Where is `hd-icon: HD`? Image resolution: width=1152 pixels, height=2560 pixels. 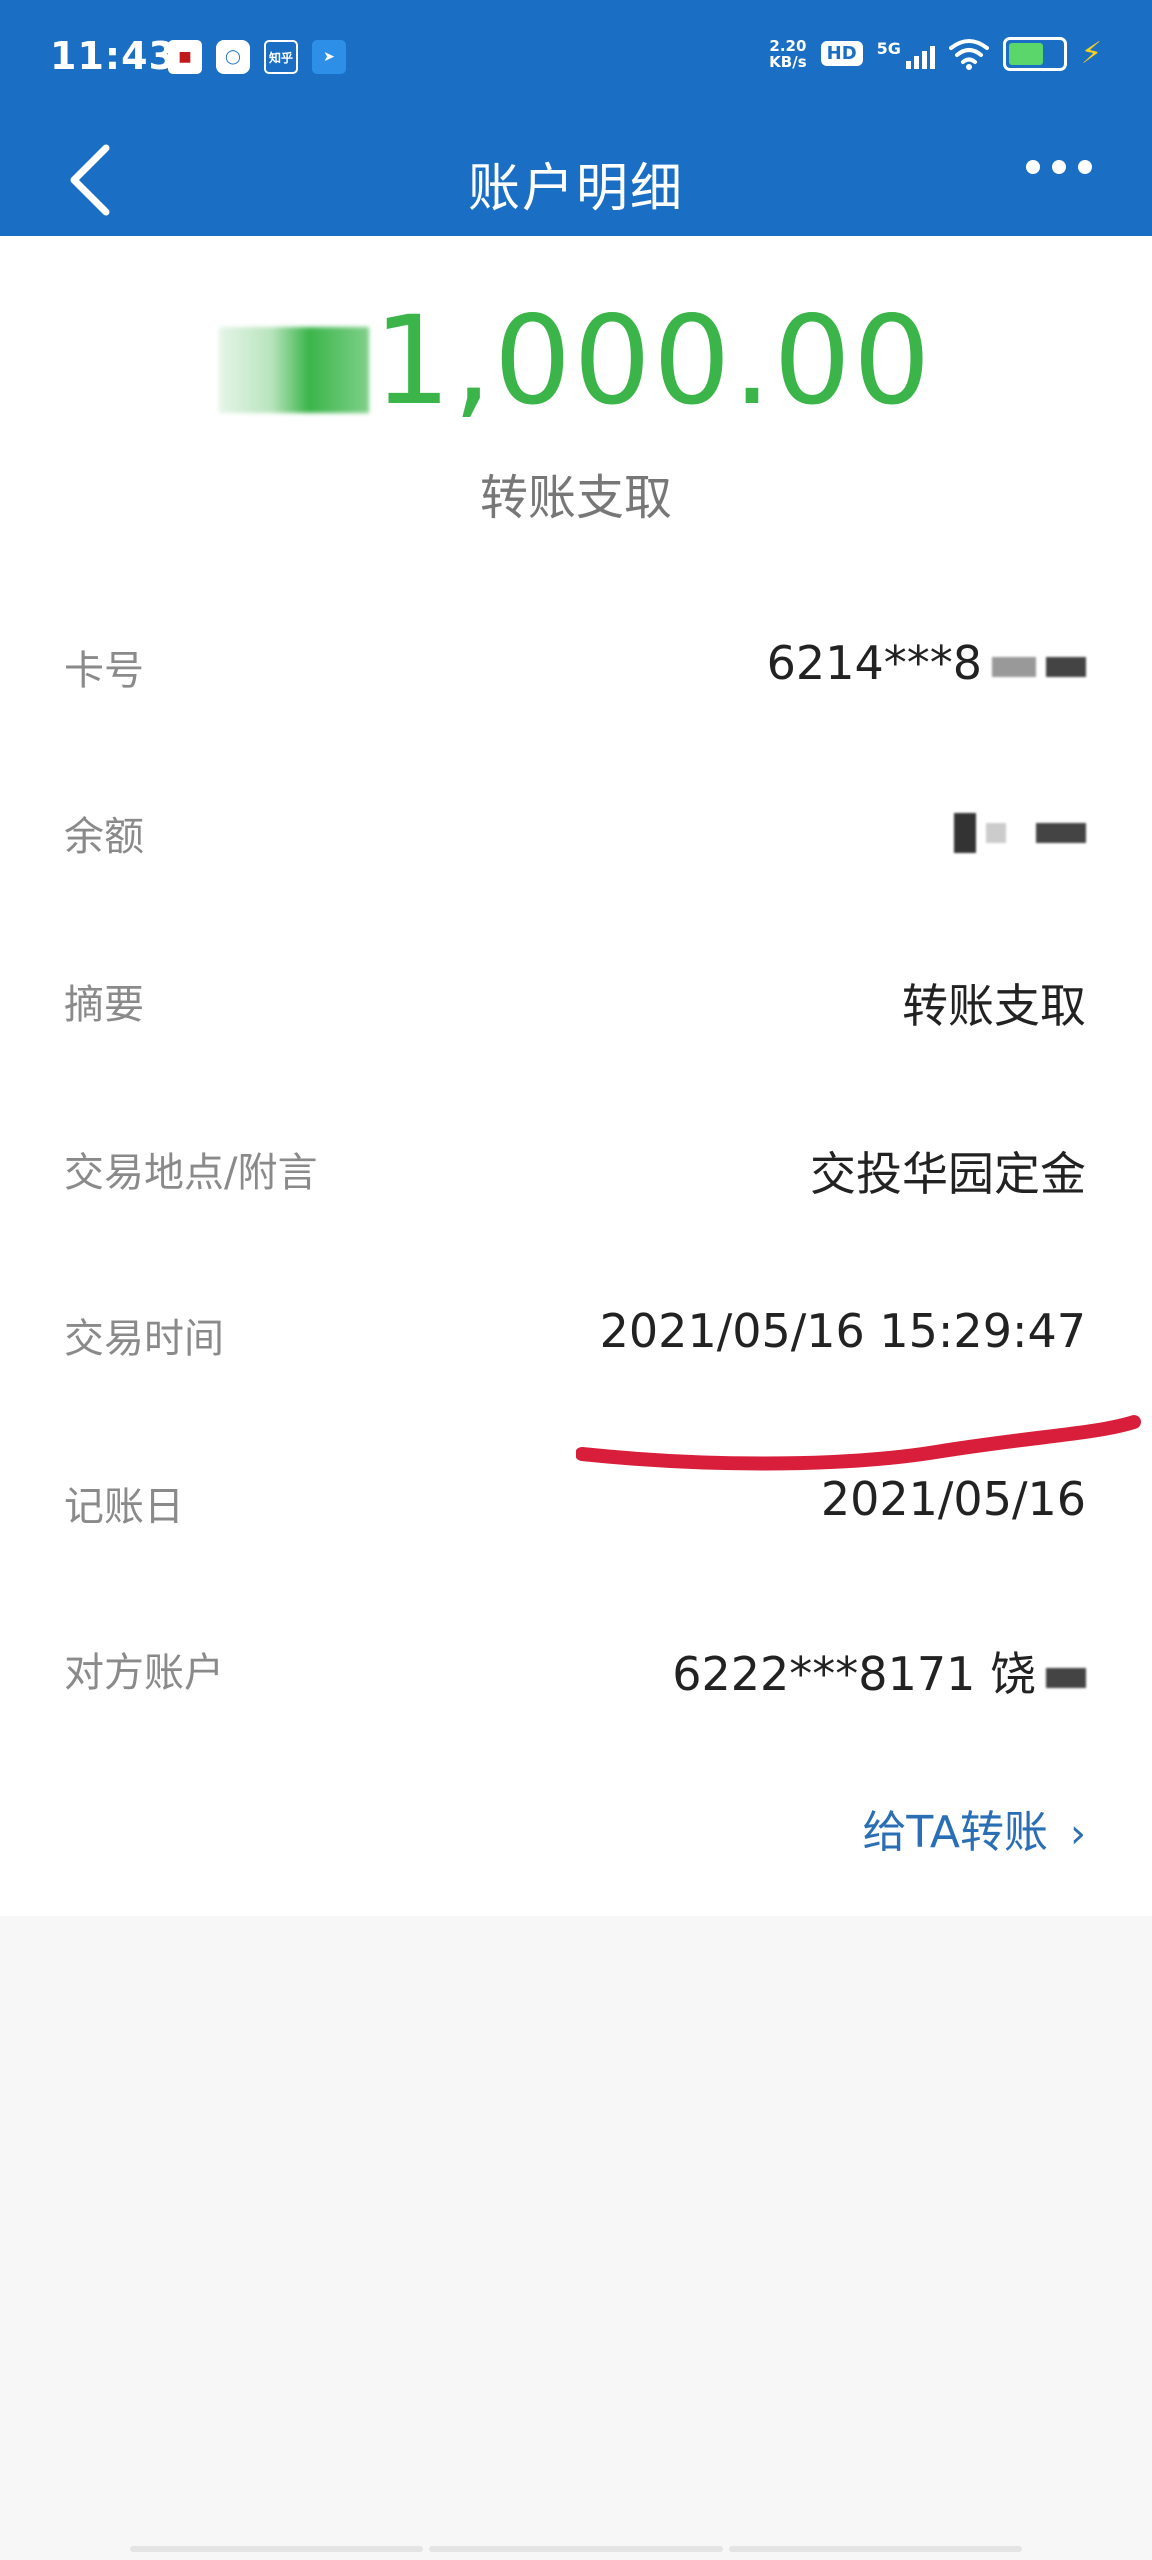 hd-icon: HD is located at coordinates (841, 53).